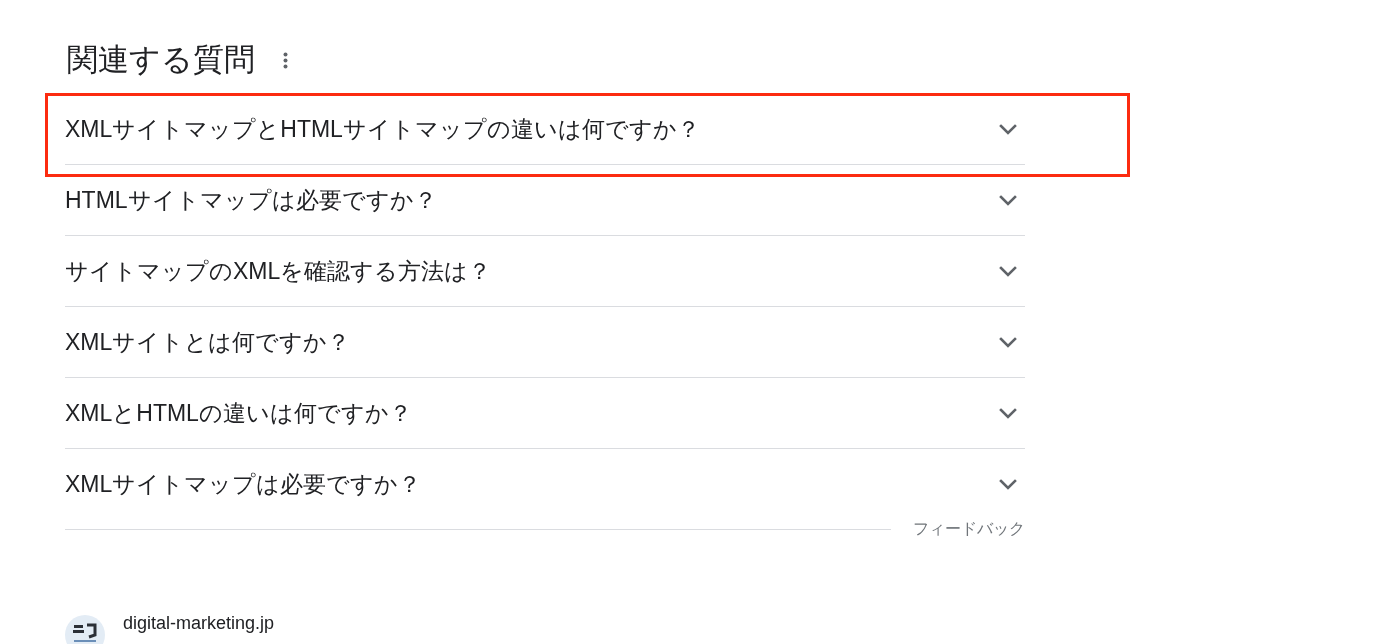 This screenshot has width=1400, height=644. I want to click on source-domain: digital-marketing.jp, so click(199, 623).